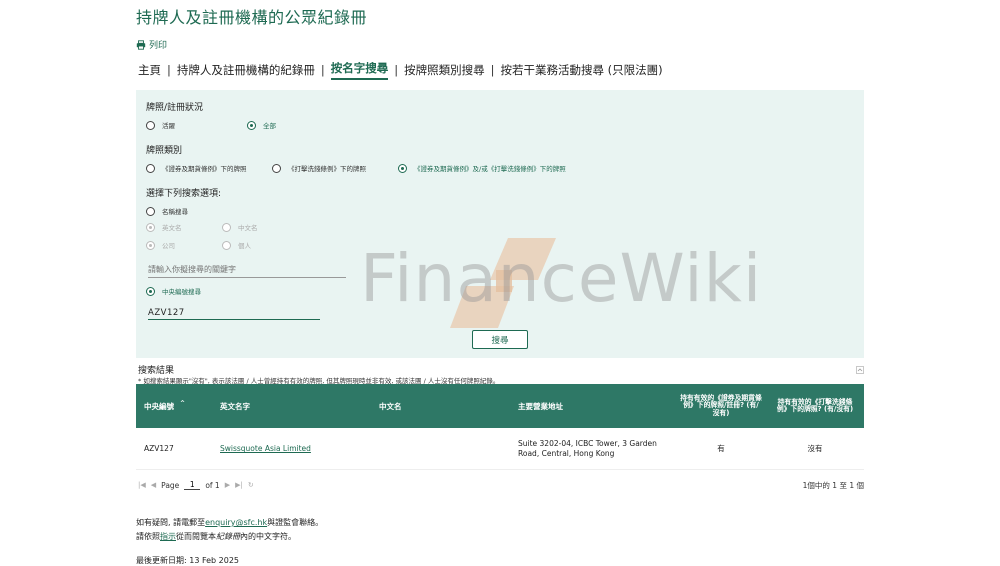  What do you see at coordinates (490, 169) in the screenshot?
I see `radio-label: 《證券及期貨條例》及/或《打擊洗錢條例》下的牌照` at bounding box center [490, 169].